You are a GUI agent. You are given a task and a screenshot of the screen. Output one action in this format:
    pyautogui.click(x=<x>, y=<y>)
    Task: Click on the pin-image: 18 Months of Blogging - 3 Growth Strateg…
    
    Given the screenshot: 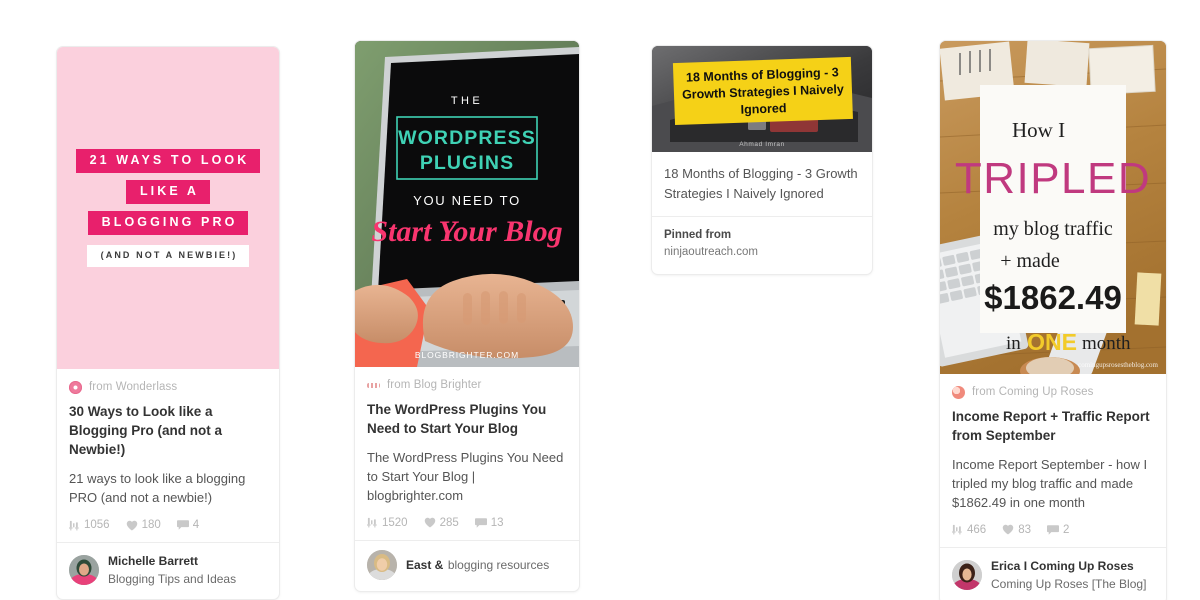 What is the action you would take?
    pyautogui.click(x=762, y=99)
    